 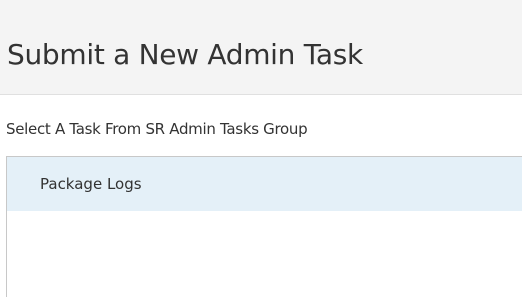 I want to click on page-title: Submit a New Admin Task, so click(x=185, y=54).